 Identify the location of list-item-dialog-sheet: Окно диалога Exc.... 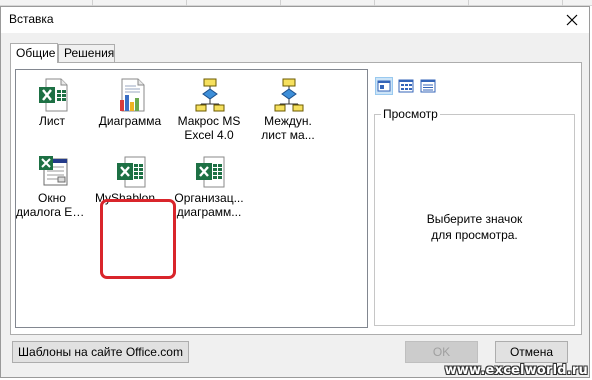
(52, 190).